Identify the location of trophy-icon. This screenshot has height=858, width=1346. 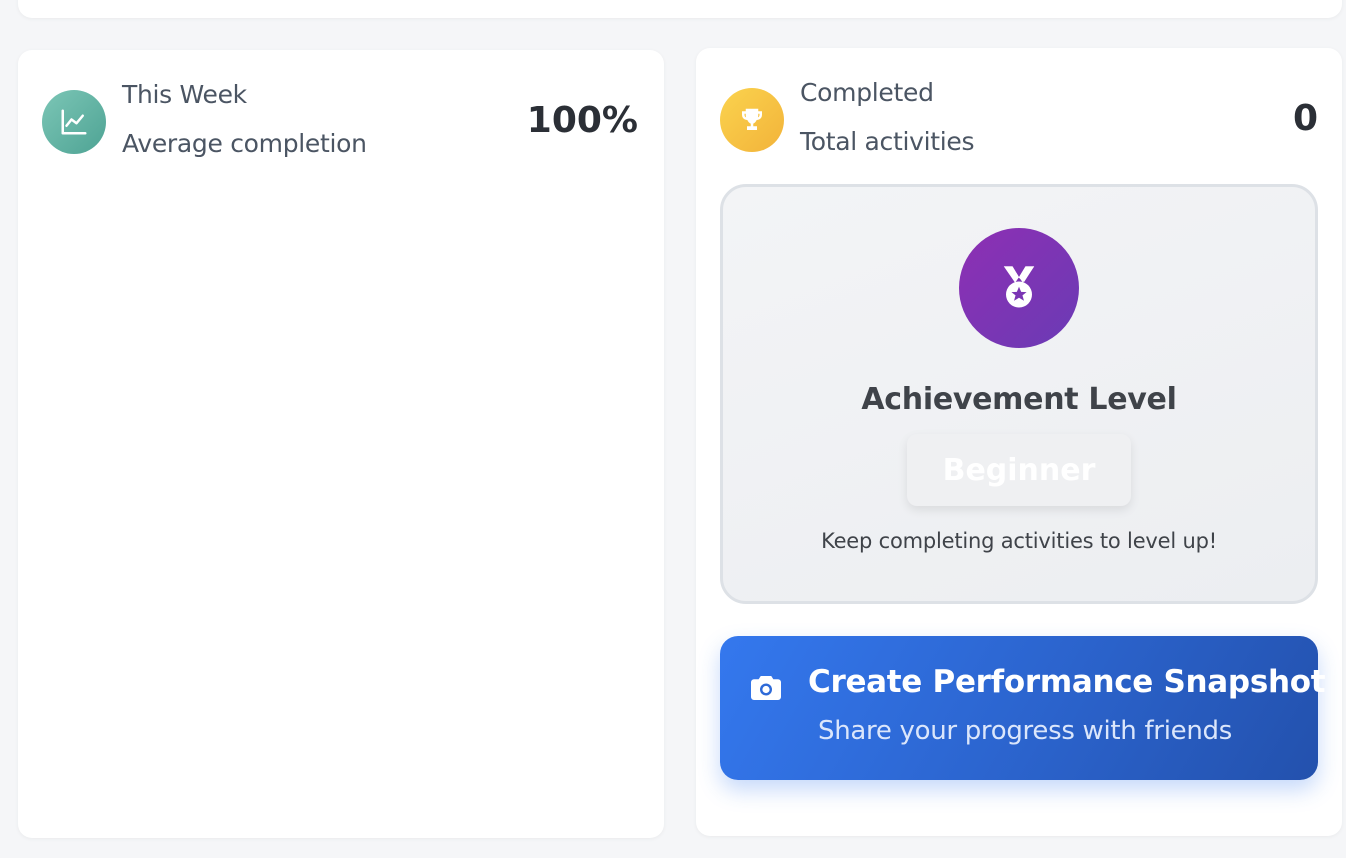
(752, 120).